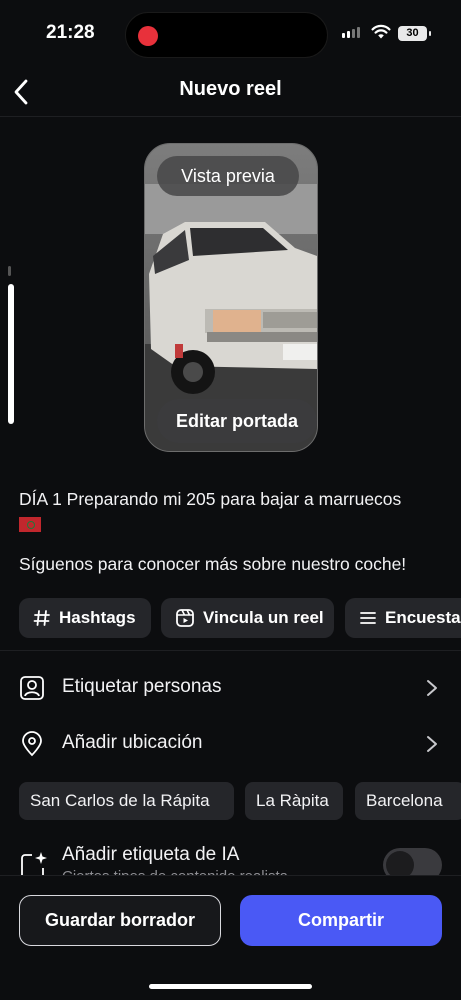 Image resolution: width=461 pixels, height=1000 pixels. I want to click on poll-chip: Encuesta, so click(403, 618).